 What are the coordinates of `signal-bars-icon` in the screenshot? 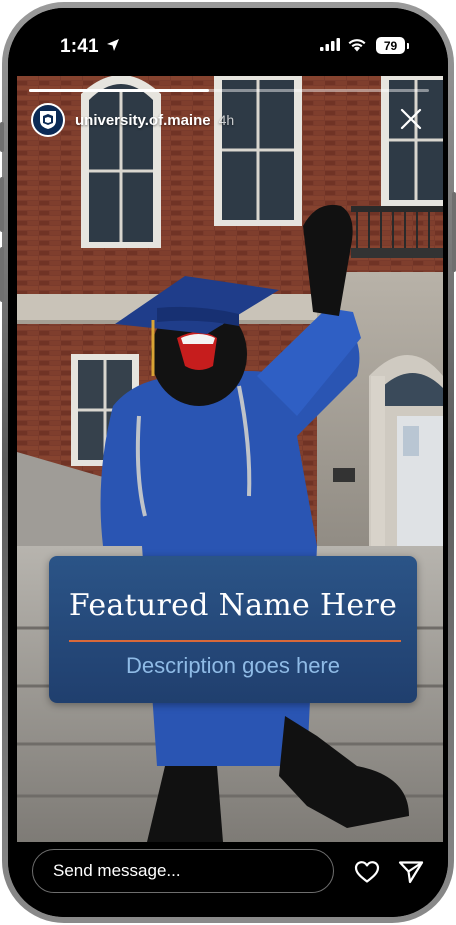 It's located at (330, 44).